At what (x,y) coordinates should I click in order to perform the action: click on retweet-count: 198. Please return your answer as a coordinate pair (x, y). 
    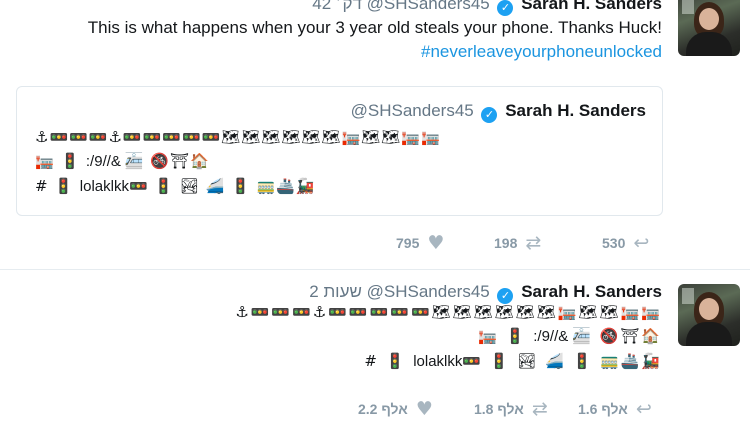
    Looking at the image, I should click on (506, 243).